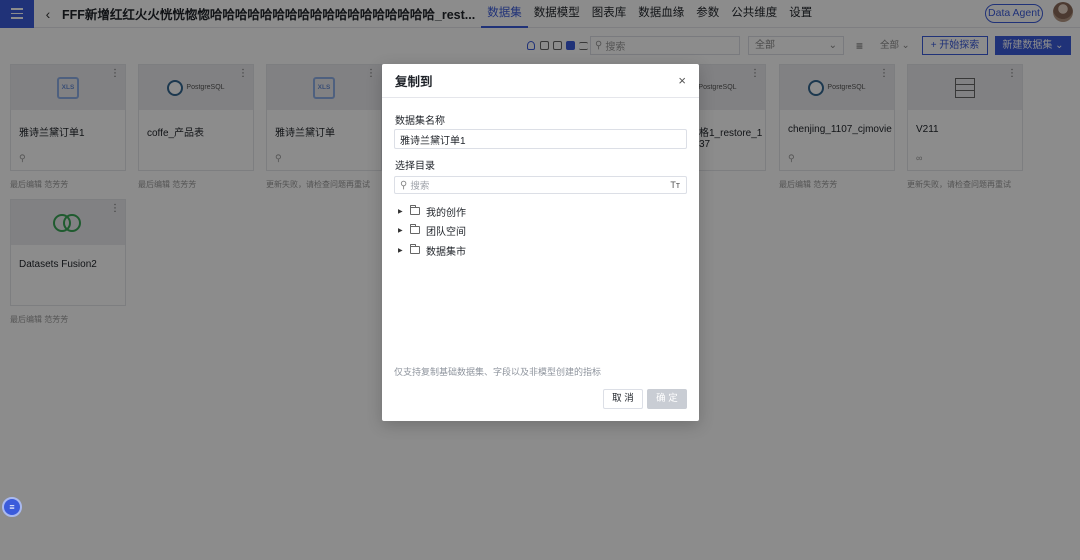 Image resolution: width=1080 pixels, height=560 pixels. Describe the element at coordinates (498, 372) in the screenshot. I see `dialog-note: 仅支持复制基础数据集、字段以及非模型创建的指标` at that location.